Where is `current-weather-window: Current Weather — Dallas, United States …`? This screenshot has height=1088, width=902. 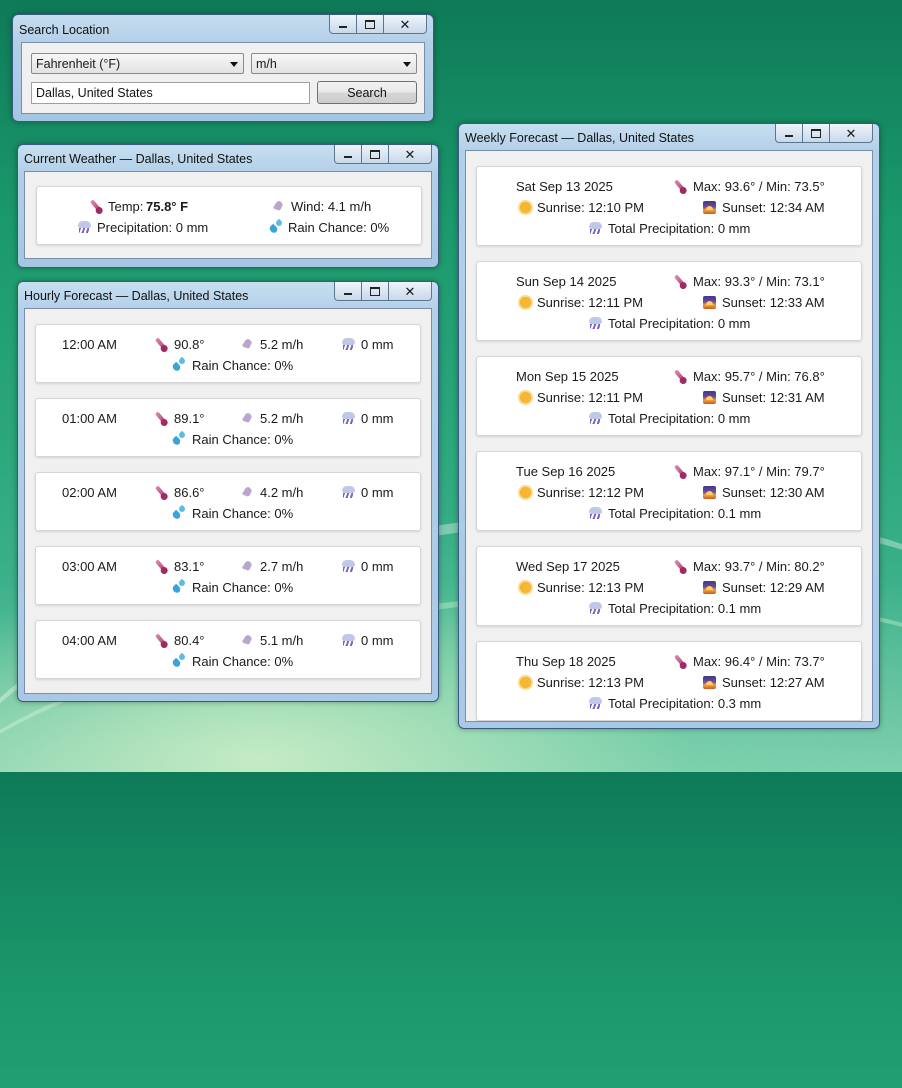
current-weather-window: Current Weather — Dallas, United States … is located at coordinates (228, 206).